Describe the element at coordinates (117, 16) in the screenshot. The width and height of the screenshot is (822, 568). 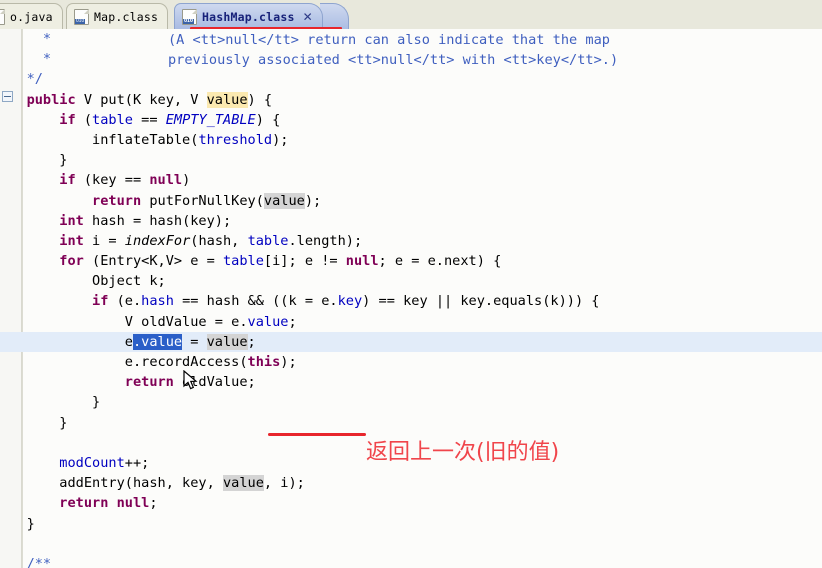
I see `tab-map-class: 010 Map.class` at that location.